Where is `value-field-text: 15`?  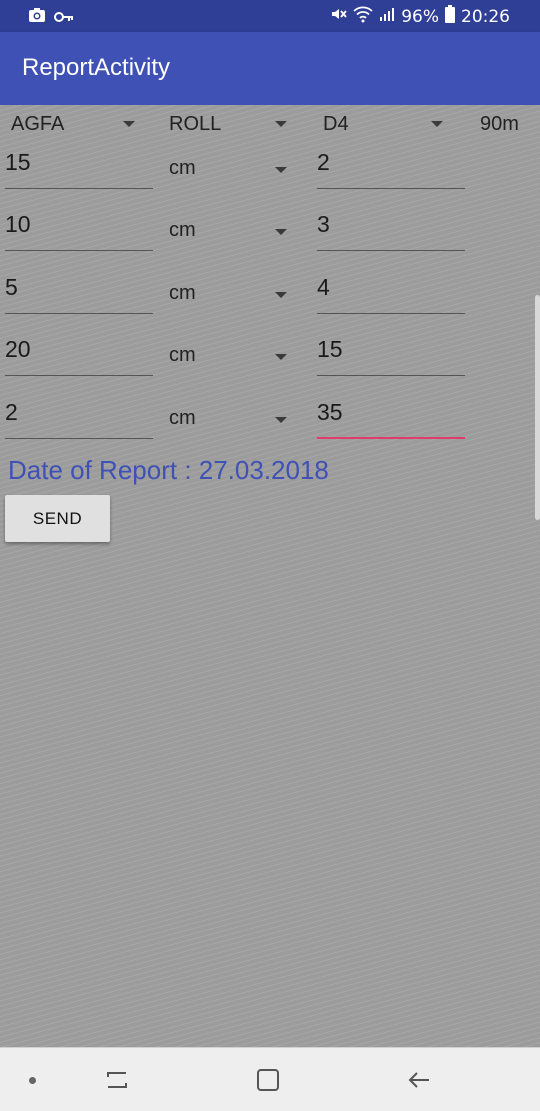 value-field-text: 15 is located at coordinates (18, 162).